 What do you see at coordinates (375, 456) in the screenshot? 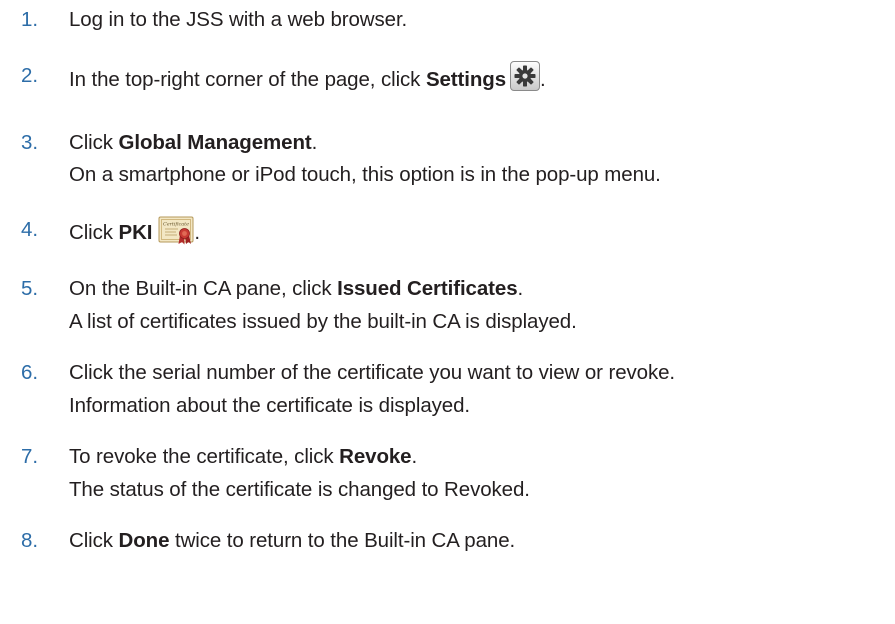
I see `ui-label-revoke: Revoke` at bounding box center [375, 456].